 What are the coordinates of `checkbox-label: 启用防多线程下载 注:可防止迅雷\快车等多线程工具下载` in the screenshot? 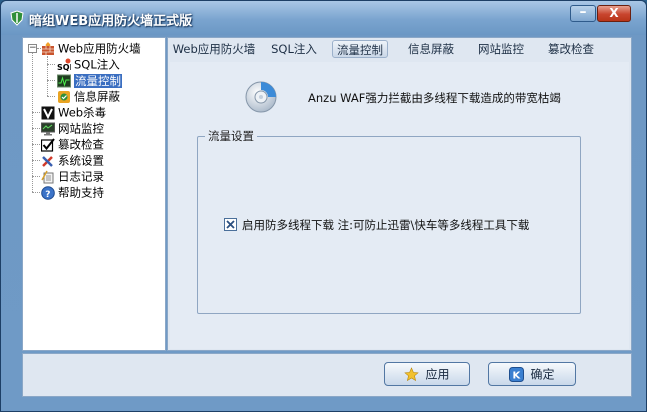 It's located at (385, 225).